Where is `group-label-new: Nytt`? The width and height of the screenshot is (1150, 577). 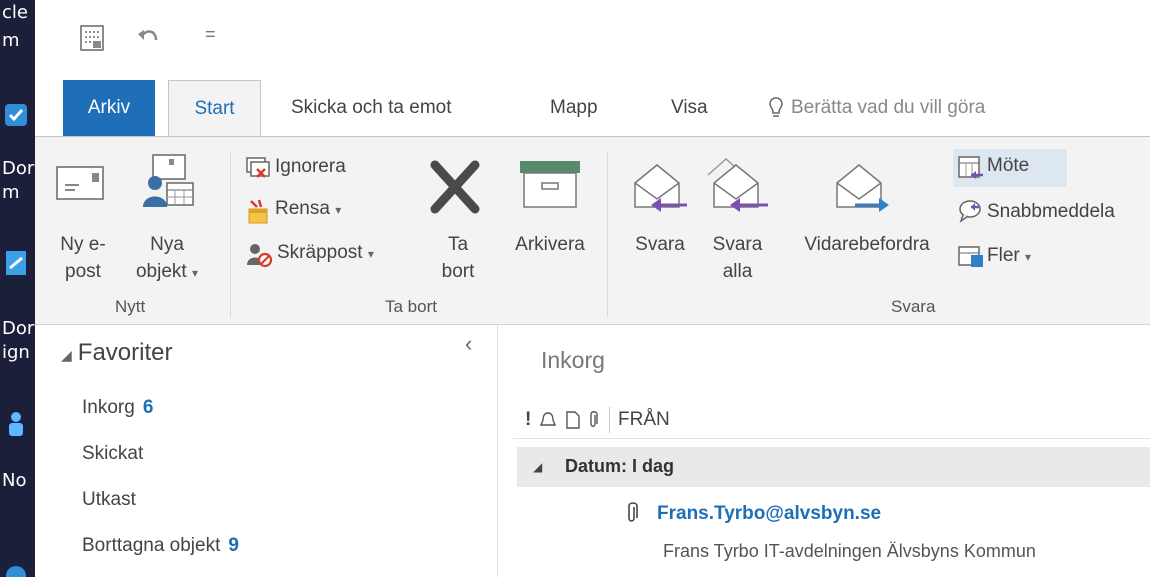 group-label-new: Nytt is located at coordinates (130, 306).